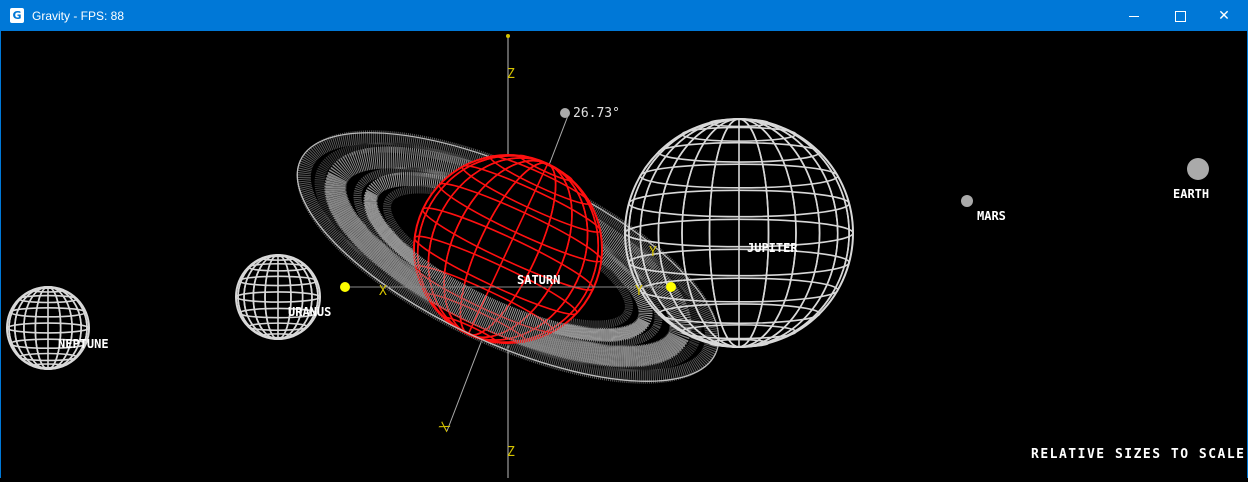  Describe the element at coordinates (991, 216) in the screenshot. I see `mars-label: MARS` at that location.